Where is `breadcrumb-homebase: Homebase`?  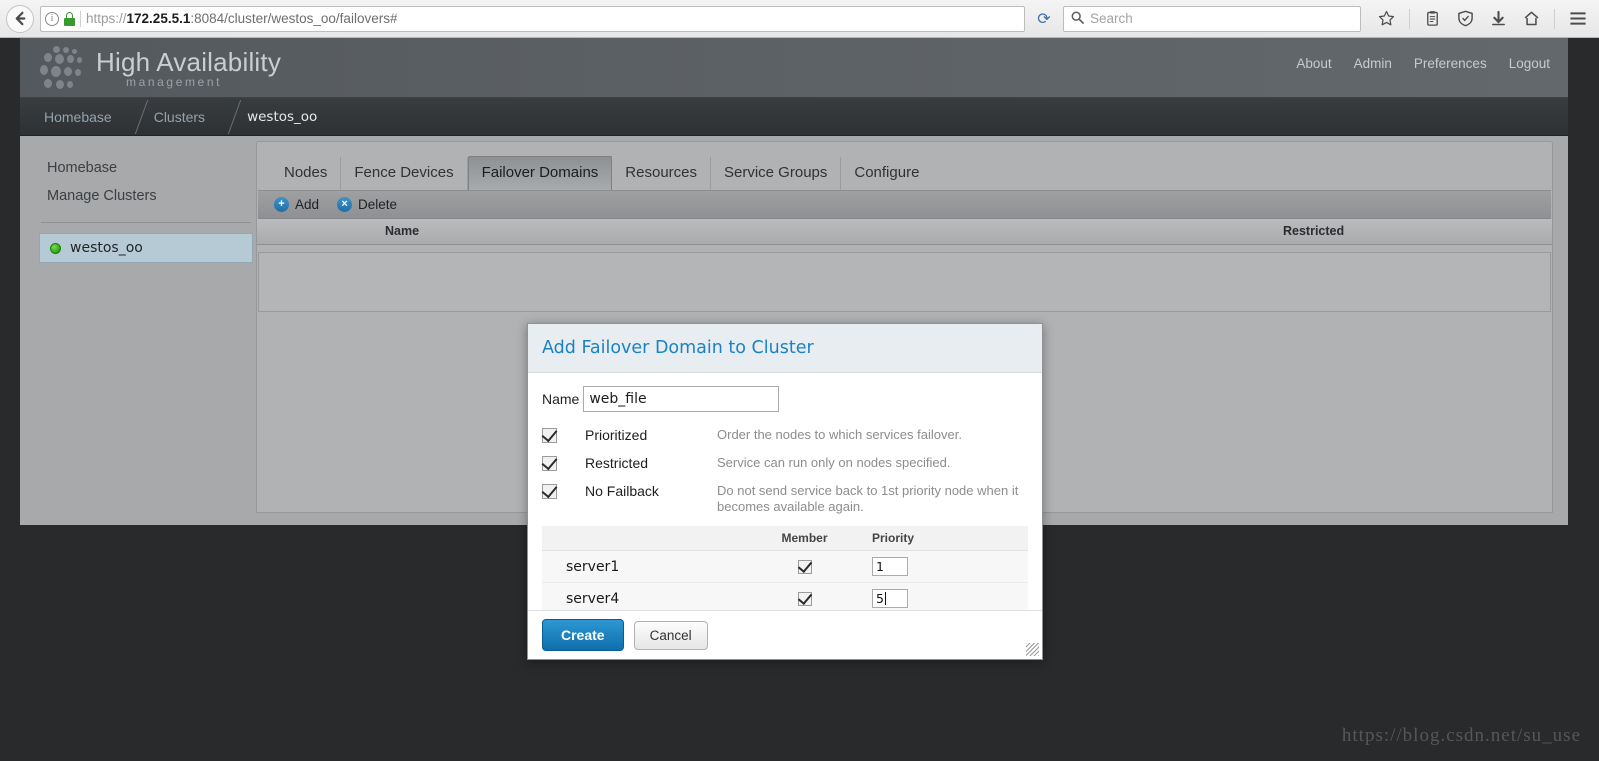 breadcrumb-homebase: Homebase is located at coordinates (78, 117).